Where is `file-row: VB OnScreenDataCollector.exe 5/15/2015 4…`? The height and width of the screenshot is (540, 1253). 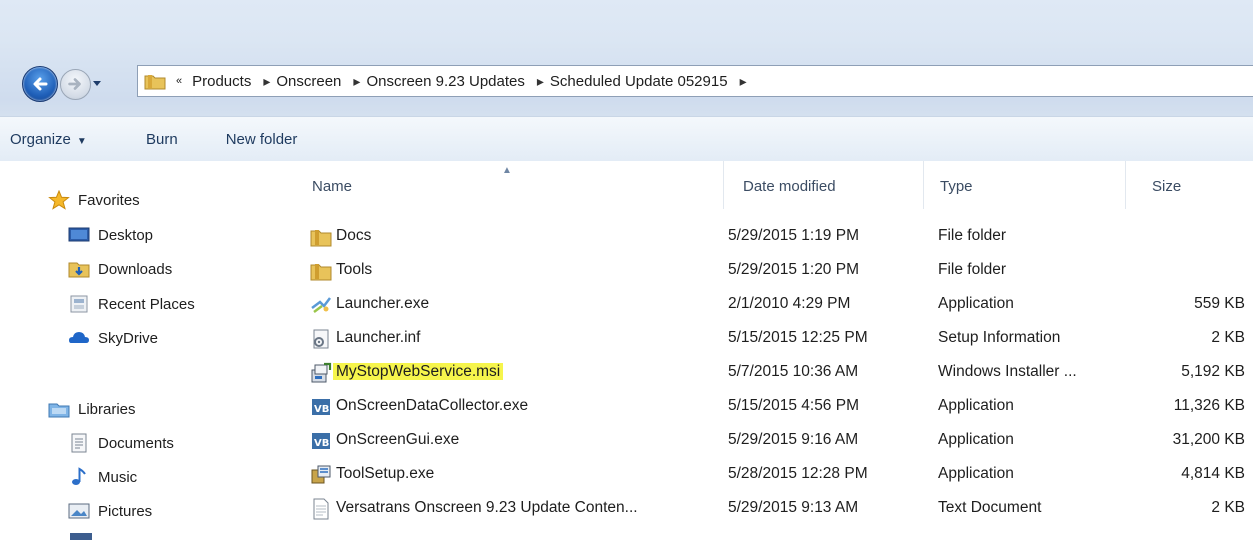 file-row: VB OnScreenDataCollector.exe 5/15/2015 4… is located at coordinates (771, 407).